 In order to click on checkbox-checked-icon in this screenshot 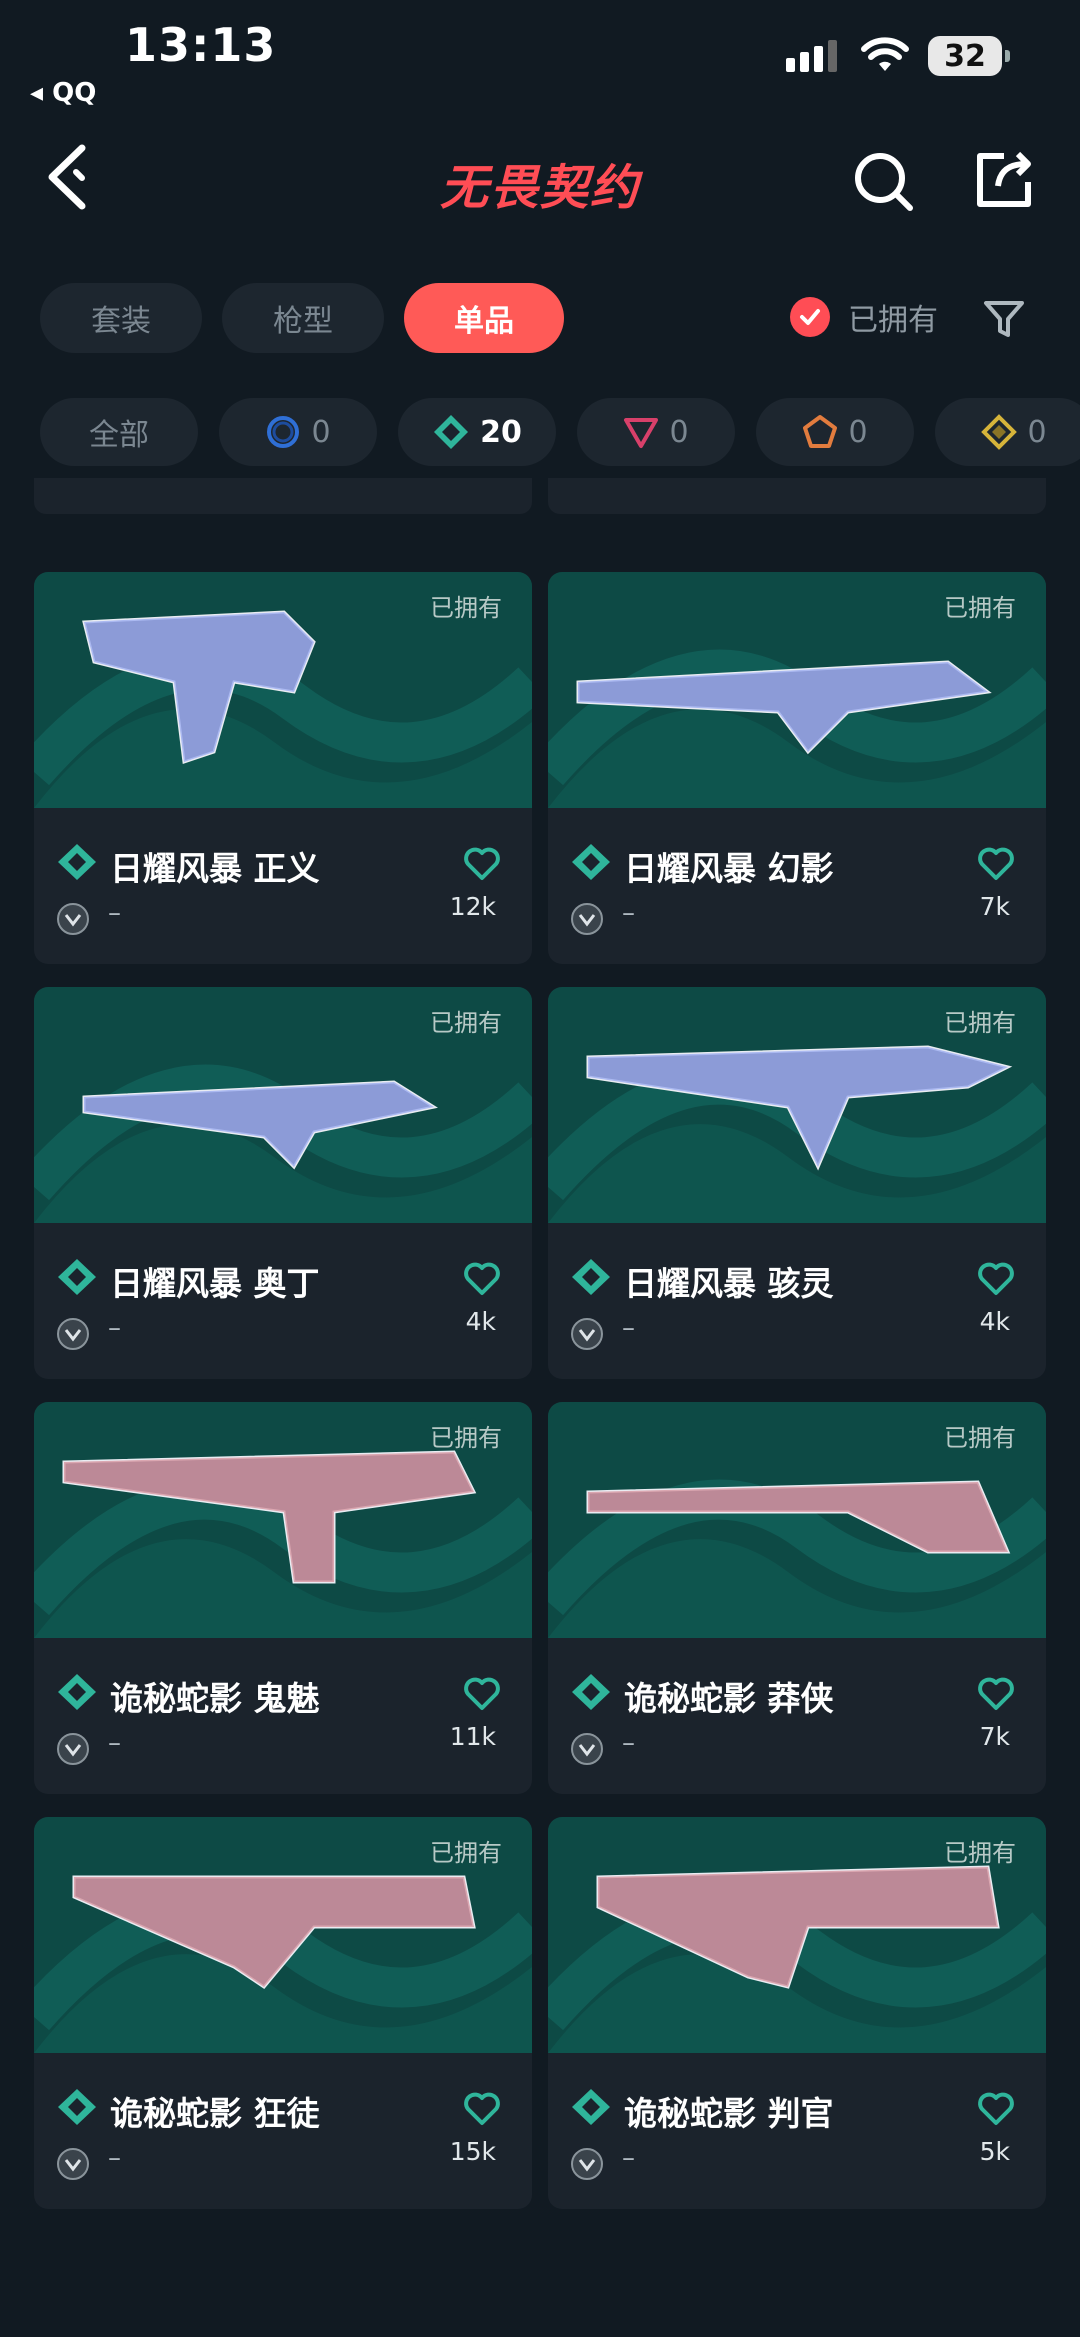, I will do `click(810, 317)`.